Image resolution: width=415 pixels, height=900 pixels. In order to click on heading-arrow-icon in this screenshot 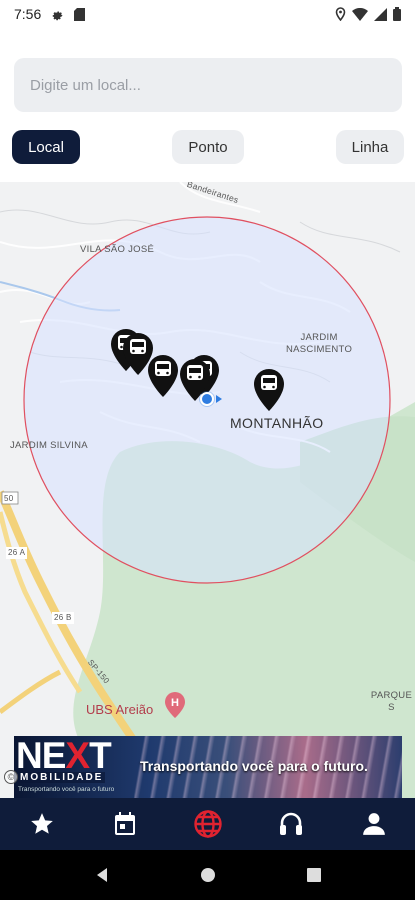, I will do `click(219, 399)`.